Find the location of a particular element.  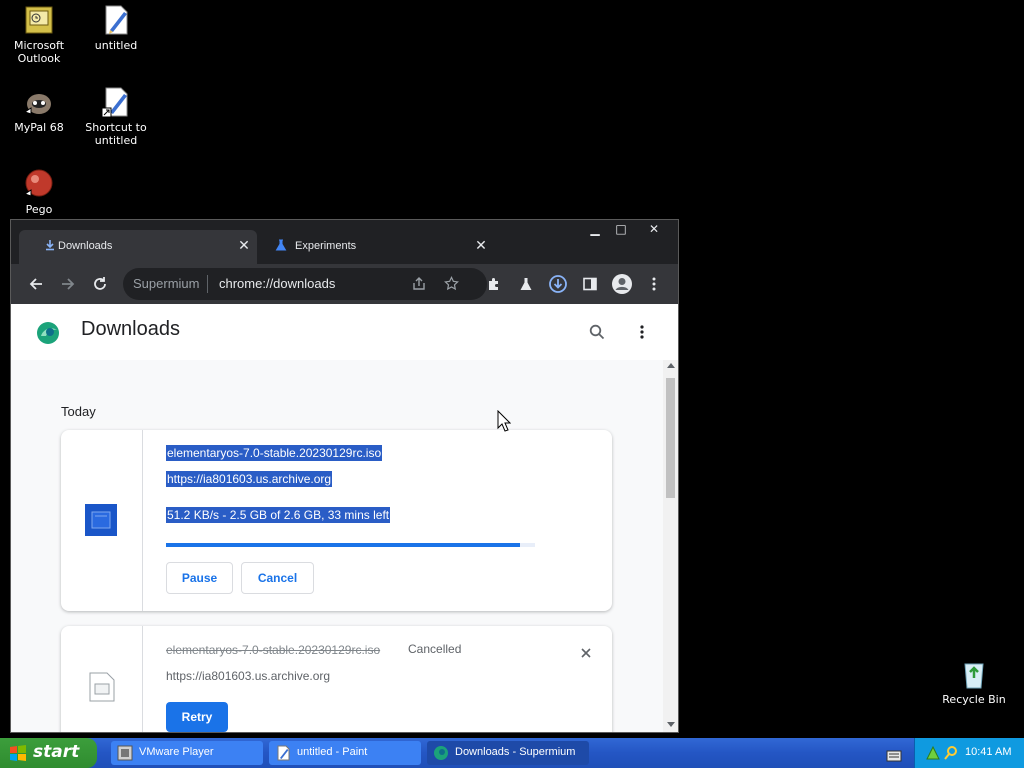

desktop-icon-recycle-bin: Recycle Bin is located at coordinates (974, 682).